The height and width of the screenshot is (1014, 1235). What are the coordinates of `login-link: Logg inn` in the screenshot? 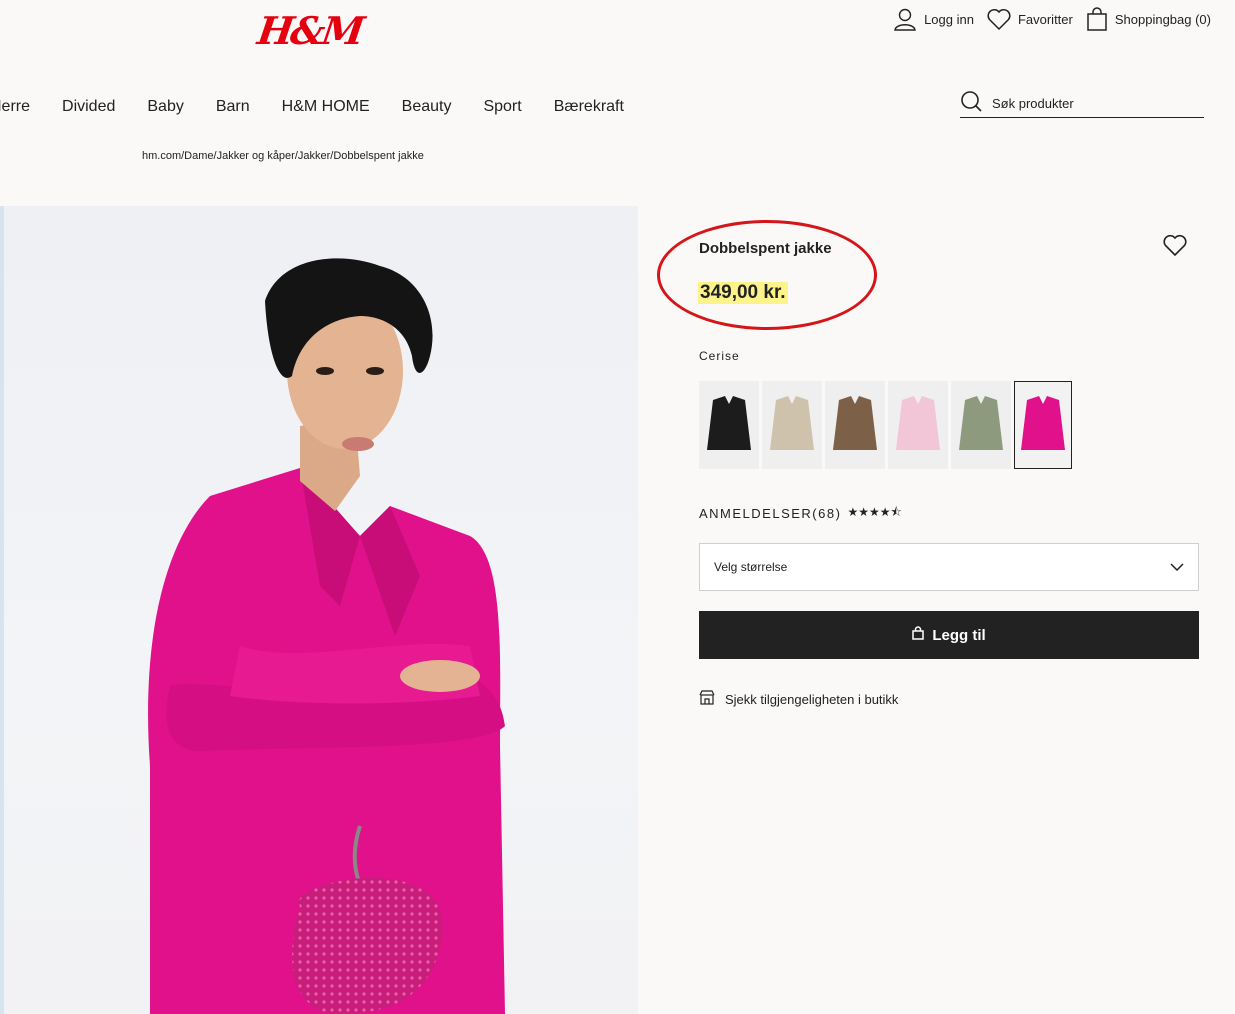 It's located at (933, 19).